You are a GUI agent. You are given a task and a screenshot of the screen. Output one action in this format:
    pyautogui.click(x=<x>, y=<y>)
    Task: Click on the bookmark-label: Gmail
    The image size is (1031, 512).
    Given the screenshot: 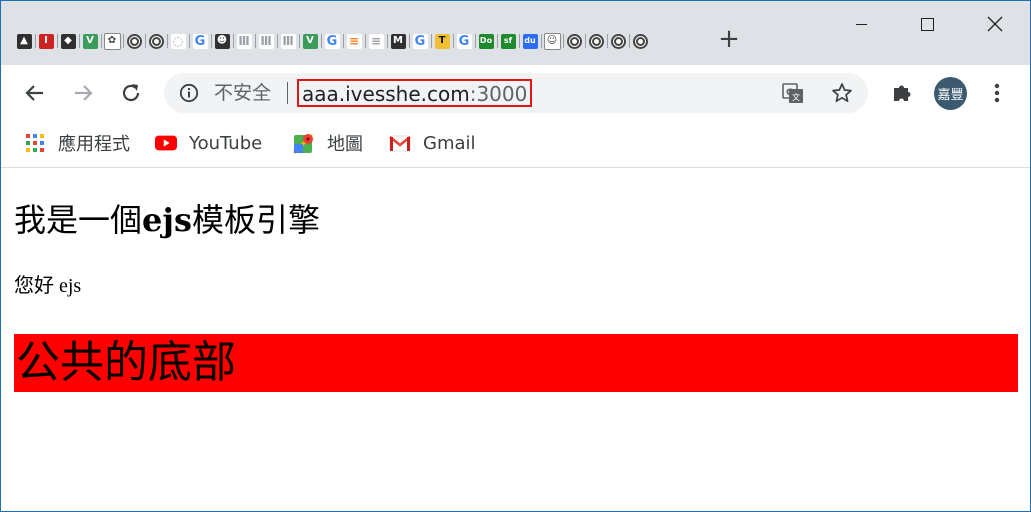 What is the action you would take?
    pyautogui.click(x=449, y=143)
    